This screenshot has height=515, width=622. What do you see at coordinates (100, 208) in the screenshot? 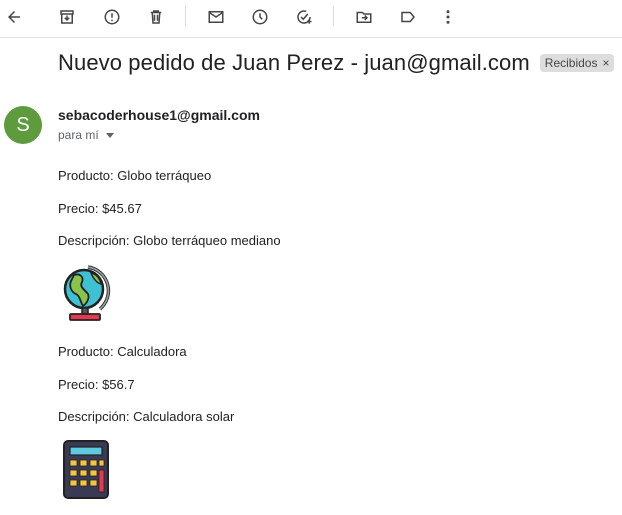
I see `product-price: Precio: $45.67` at bounding box center [100, 208].